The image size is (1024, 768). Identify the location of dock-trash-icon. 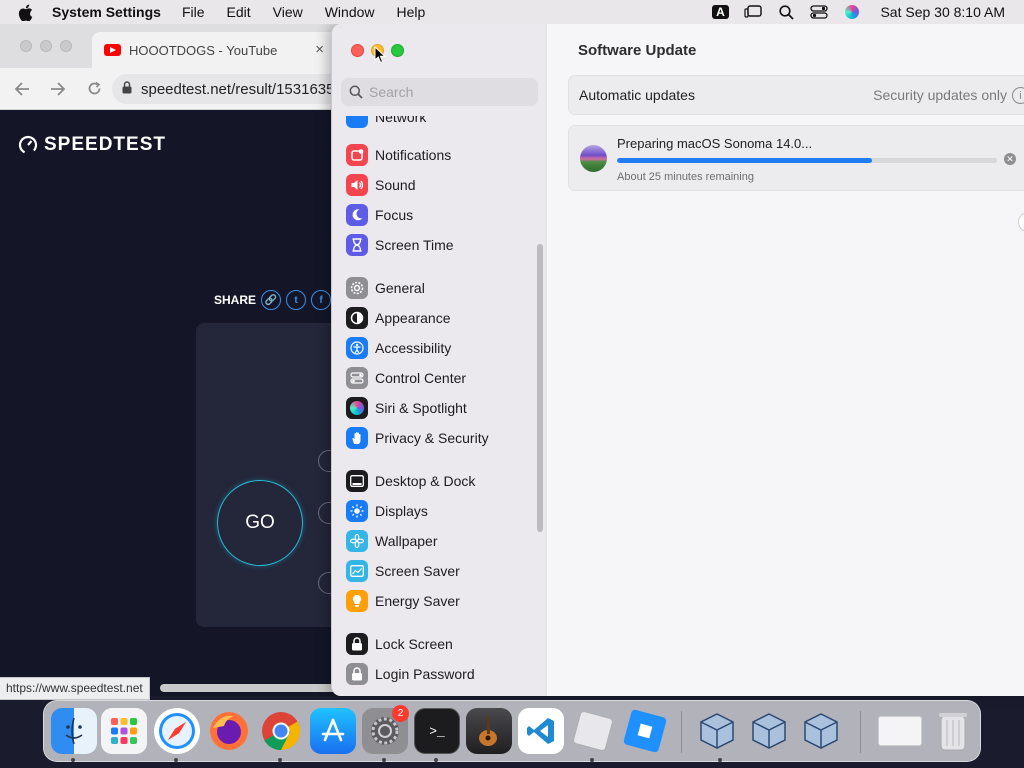
(953, 731).